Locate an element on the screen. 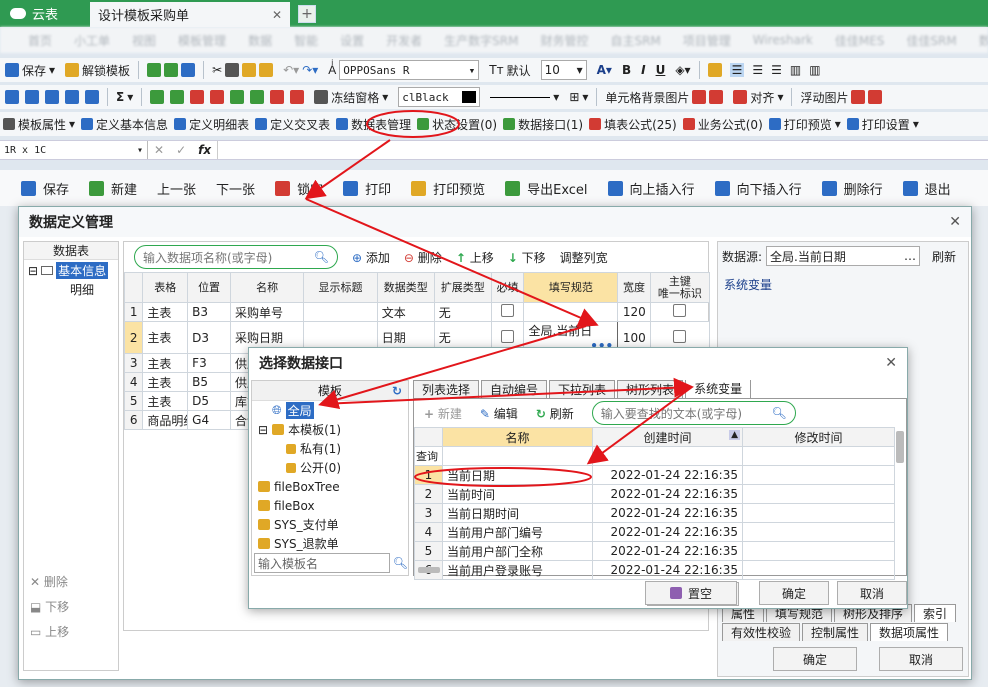 The image size is (988, 687). align-center-icon: ☰ is located at coordinates (757, 70).